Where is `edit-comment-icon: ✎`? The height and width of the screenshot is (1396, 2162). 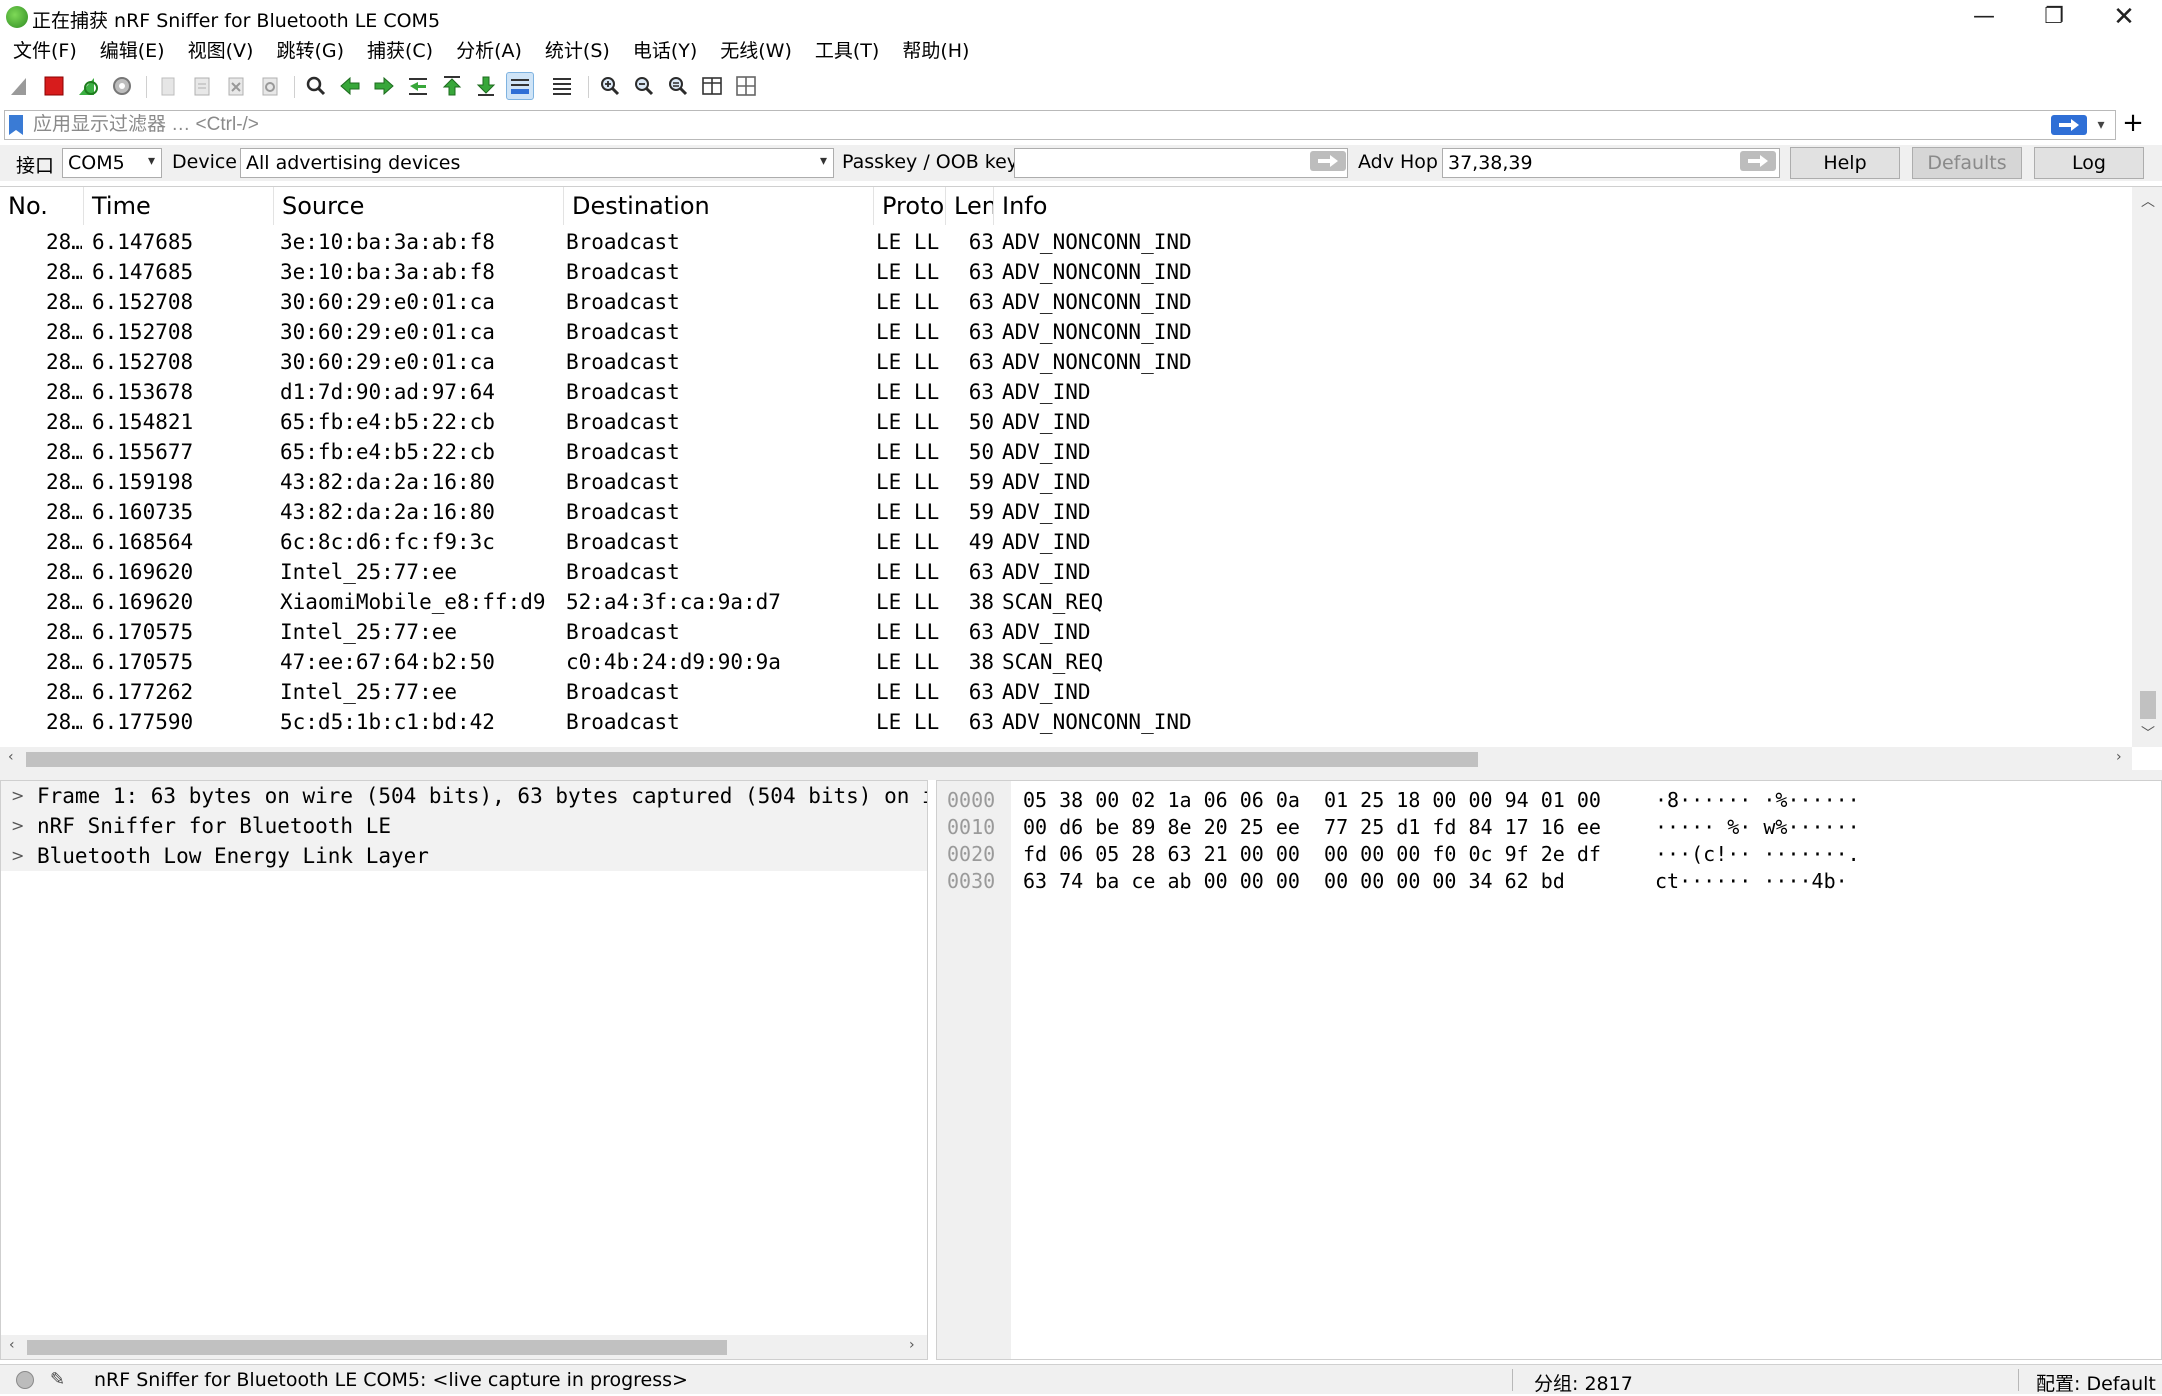 edit-comment-icon: ✎ is located at coordinates (57, 1379).